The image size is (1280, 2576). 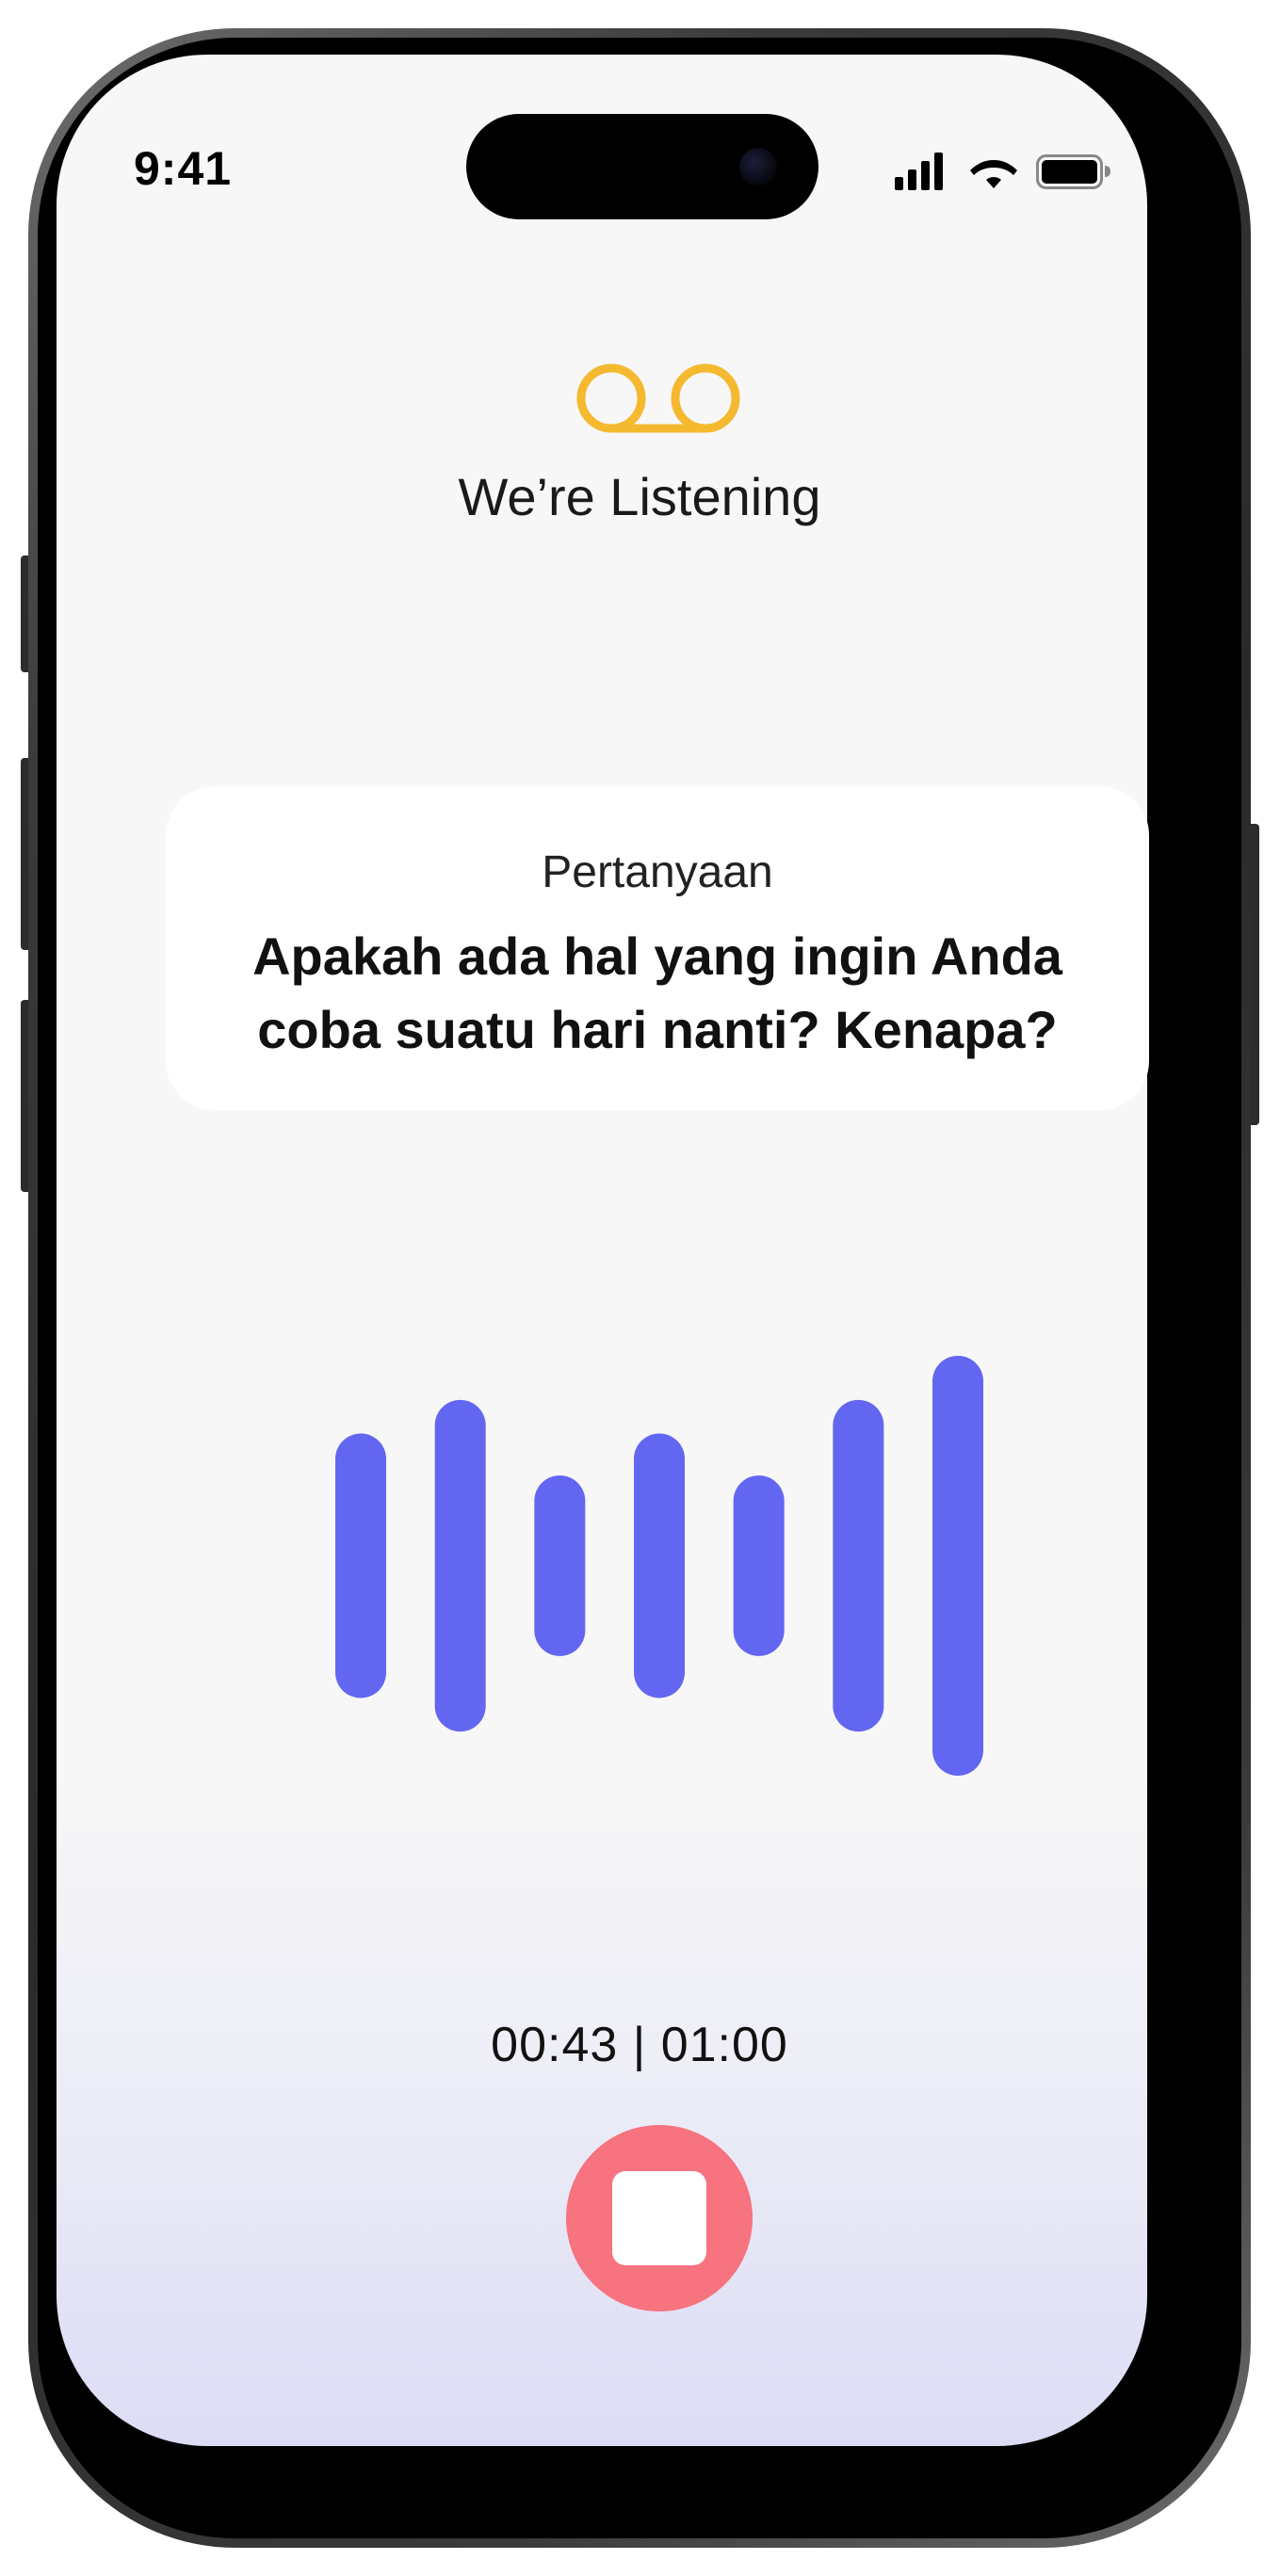 What do you see at coordinates (919, 171) in the screenshot?
I see `cellular-signal-icon` at bounding box center [919, 171].